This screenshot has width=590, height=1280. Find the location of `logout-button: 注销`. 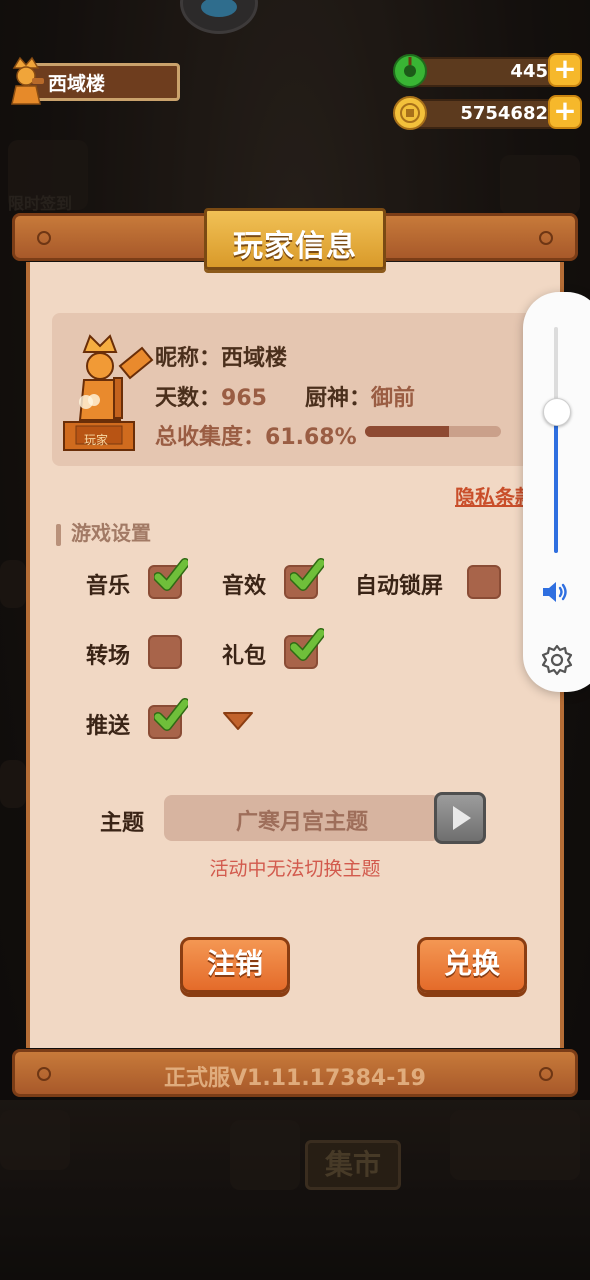

logout-button: 注销 is located at coordinates (235, 965).